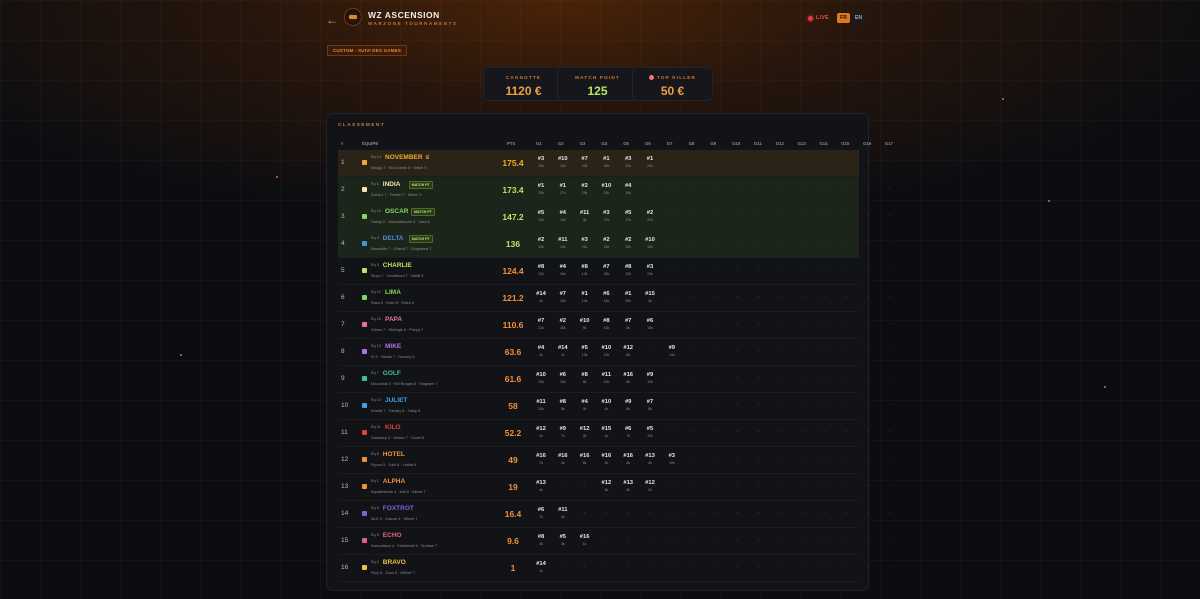  I want to click on game-kills: 27k, so click(562, 193).